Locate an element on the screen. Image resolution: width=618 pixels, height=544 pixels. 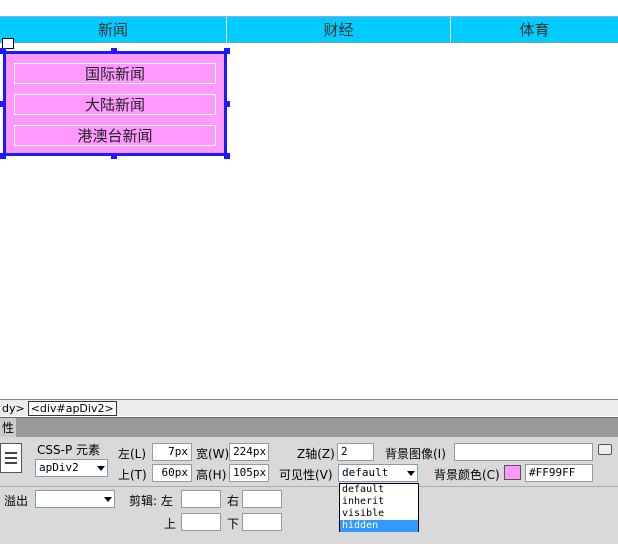
properties-tab: 性 is located at coordinates (8, 428).